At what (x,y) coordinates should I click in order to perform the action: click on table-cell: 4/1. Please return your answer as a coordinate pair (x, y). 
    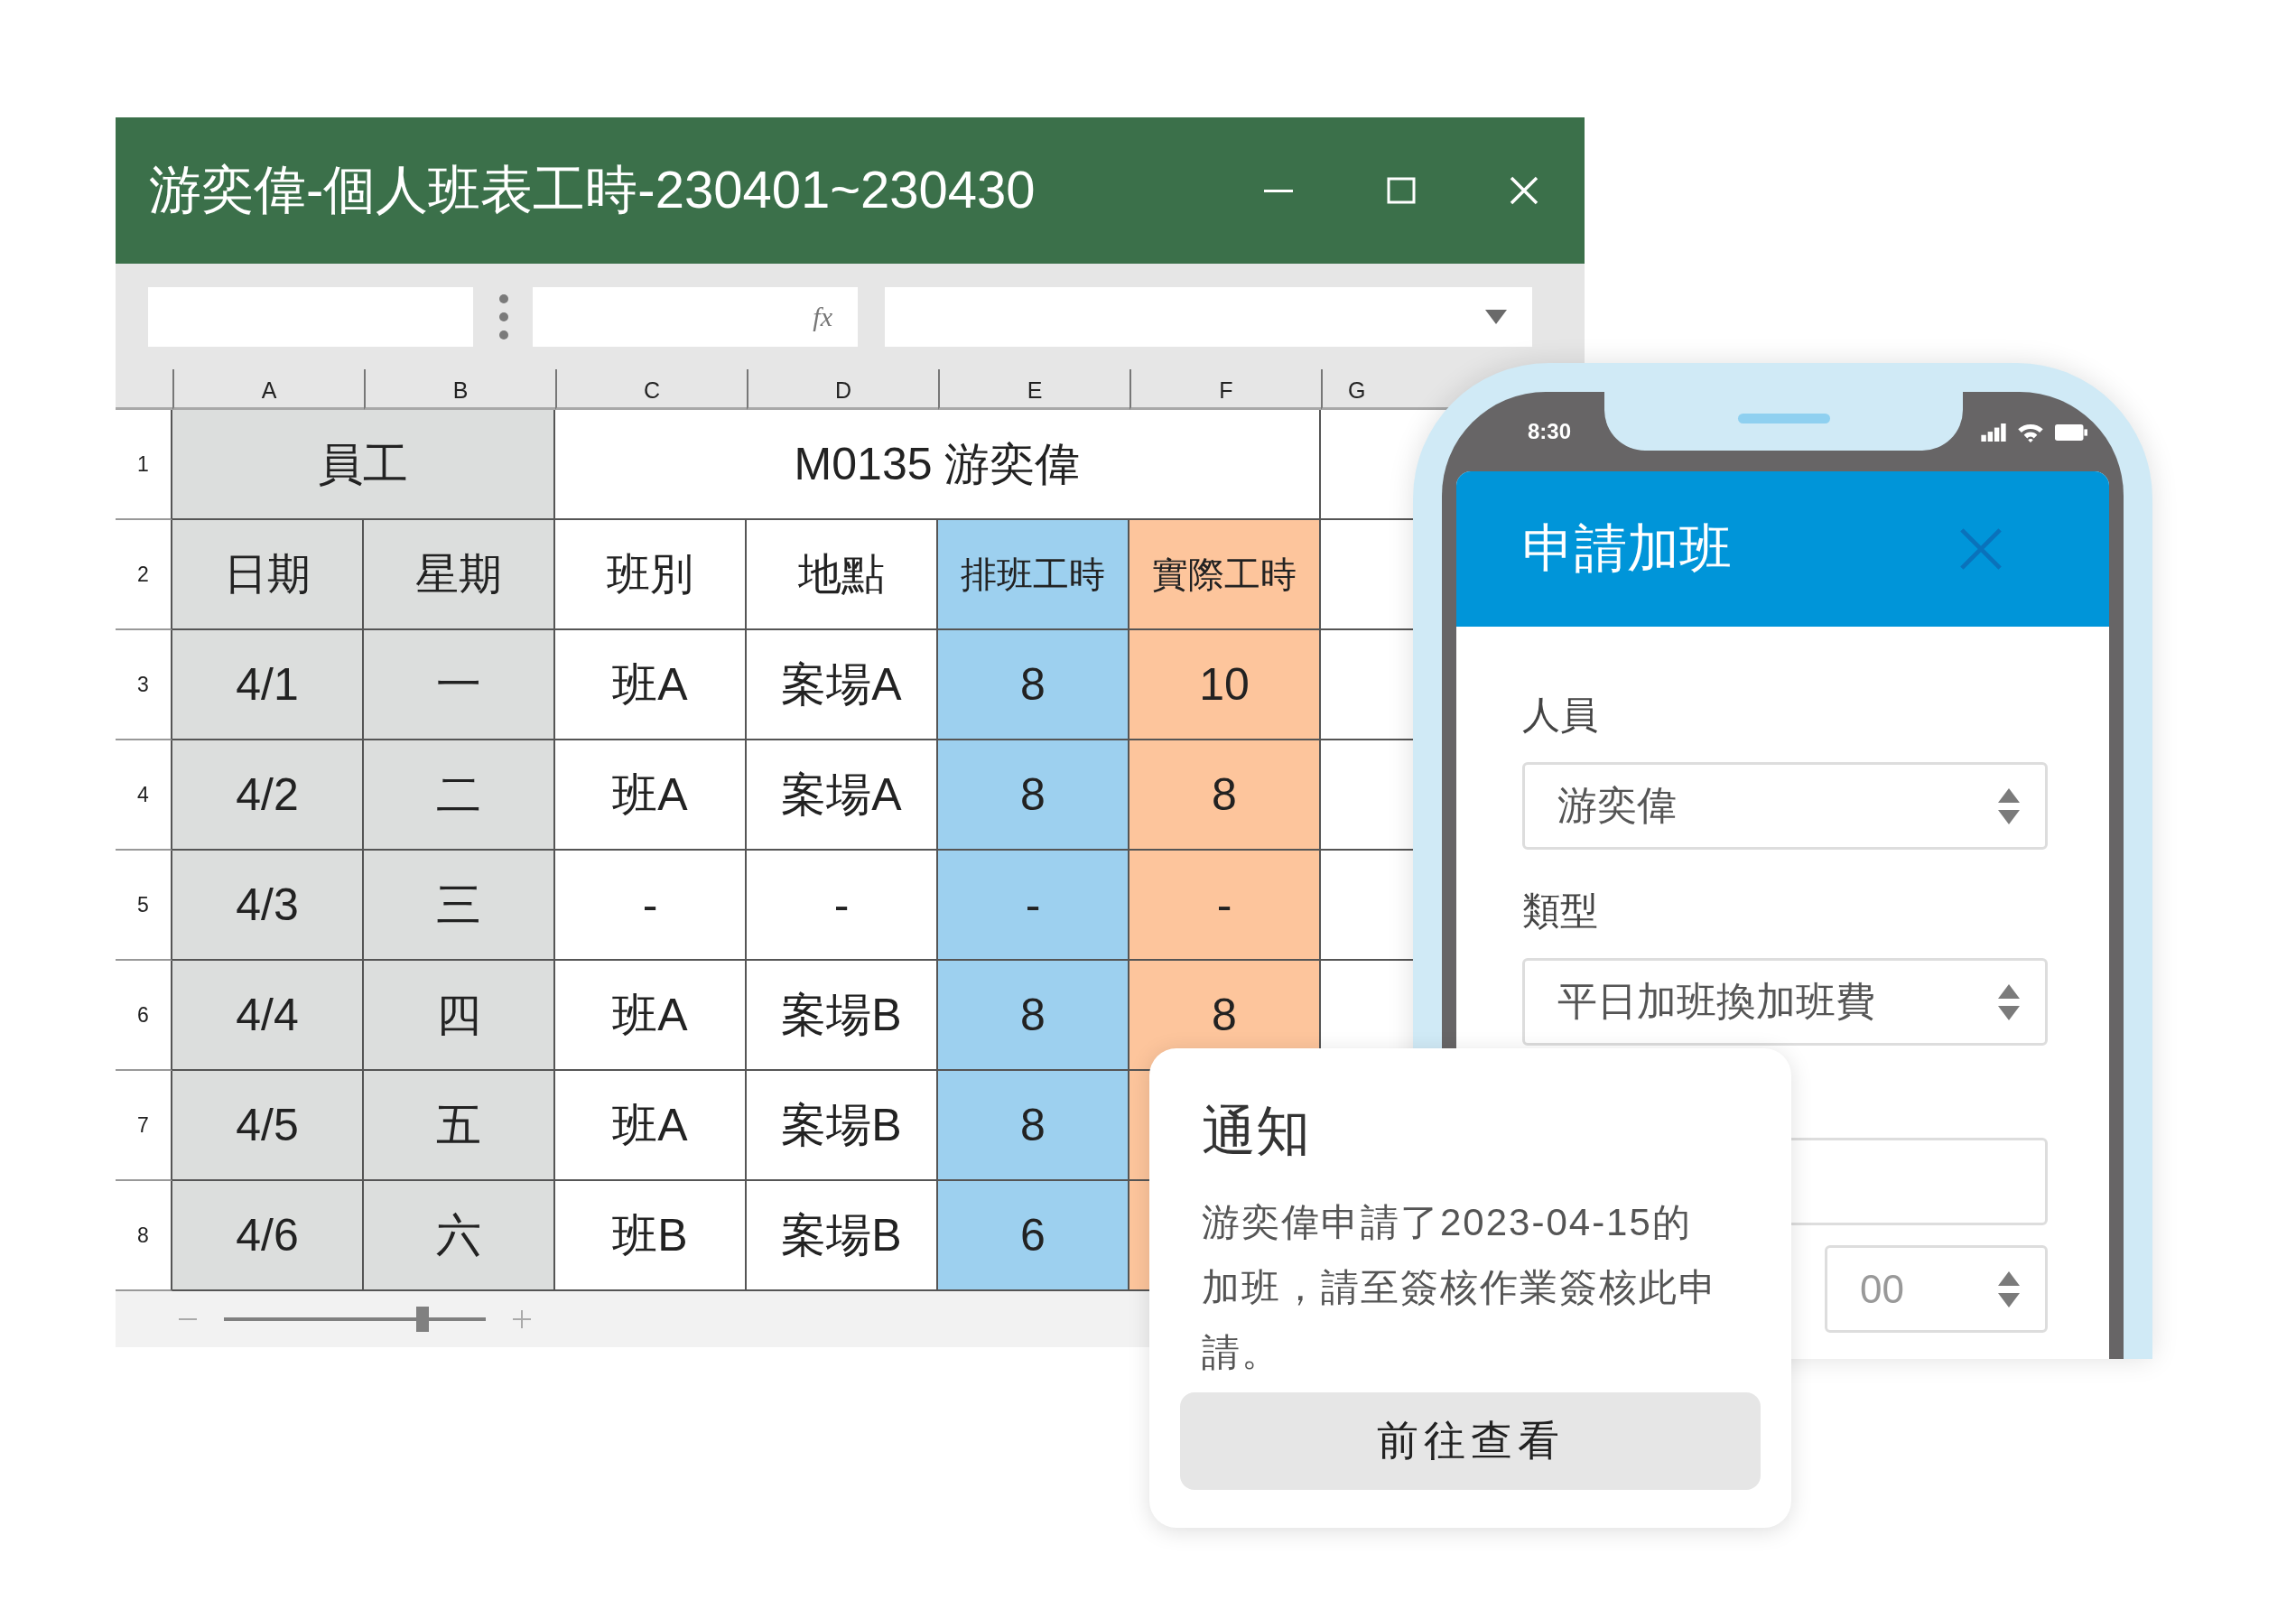
    Looking at the image, I should click on (268, 685).